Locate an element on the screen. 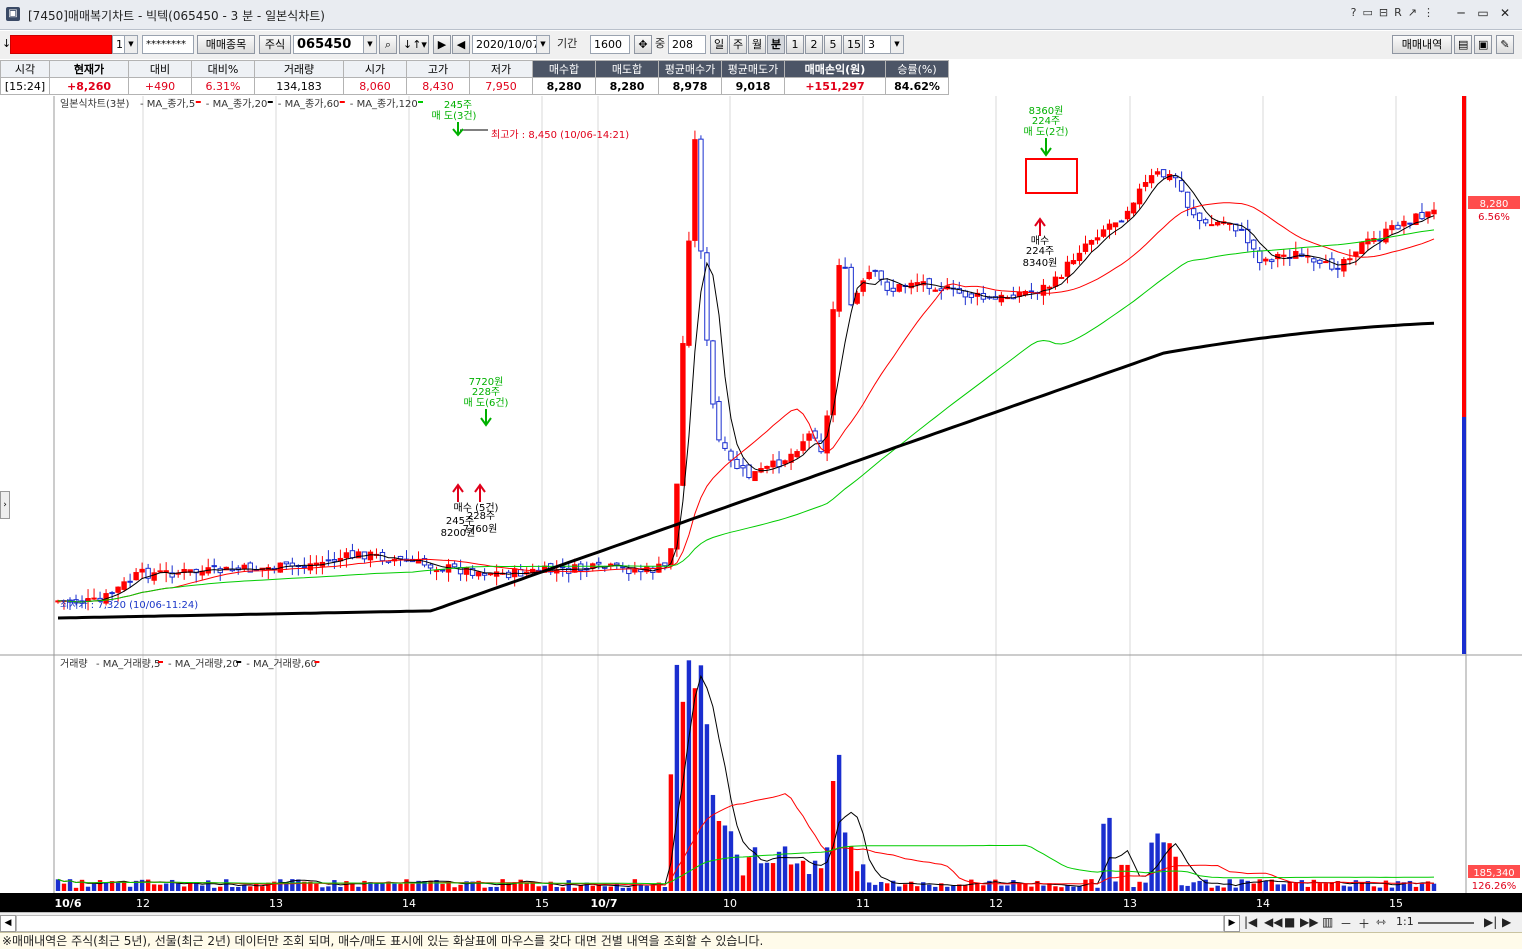 Image resolution: width=1522 pixels, height=950 pixels. interval-15: 15 is located at coordinates (853, 44).